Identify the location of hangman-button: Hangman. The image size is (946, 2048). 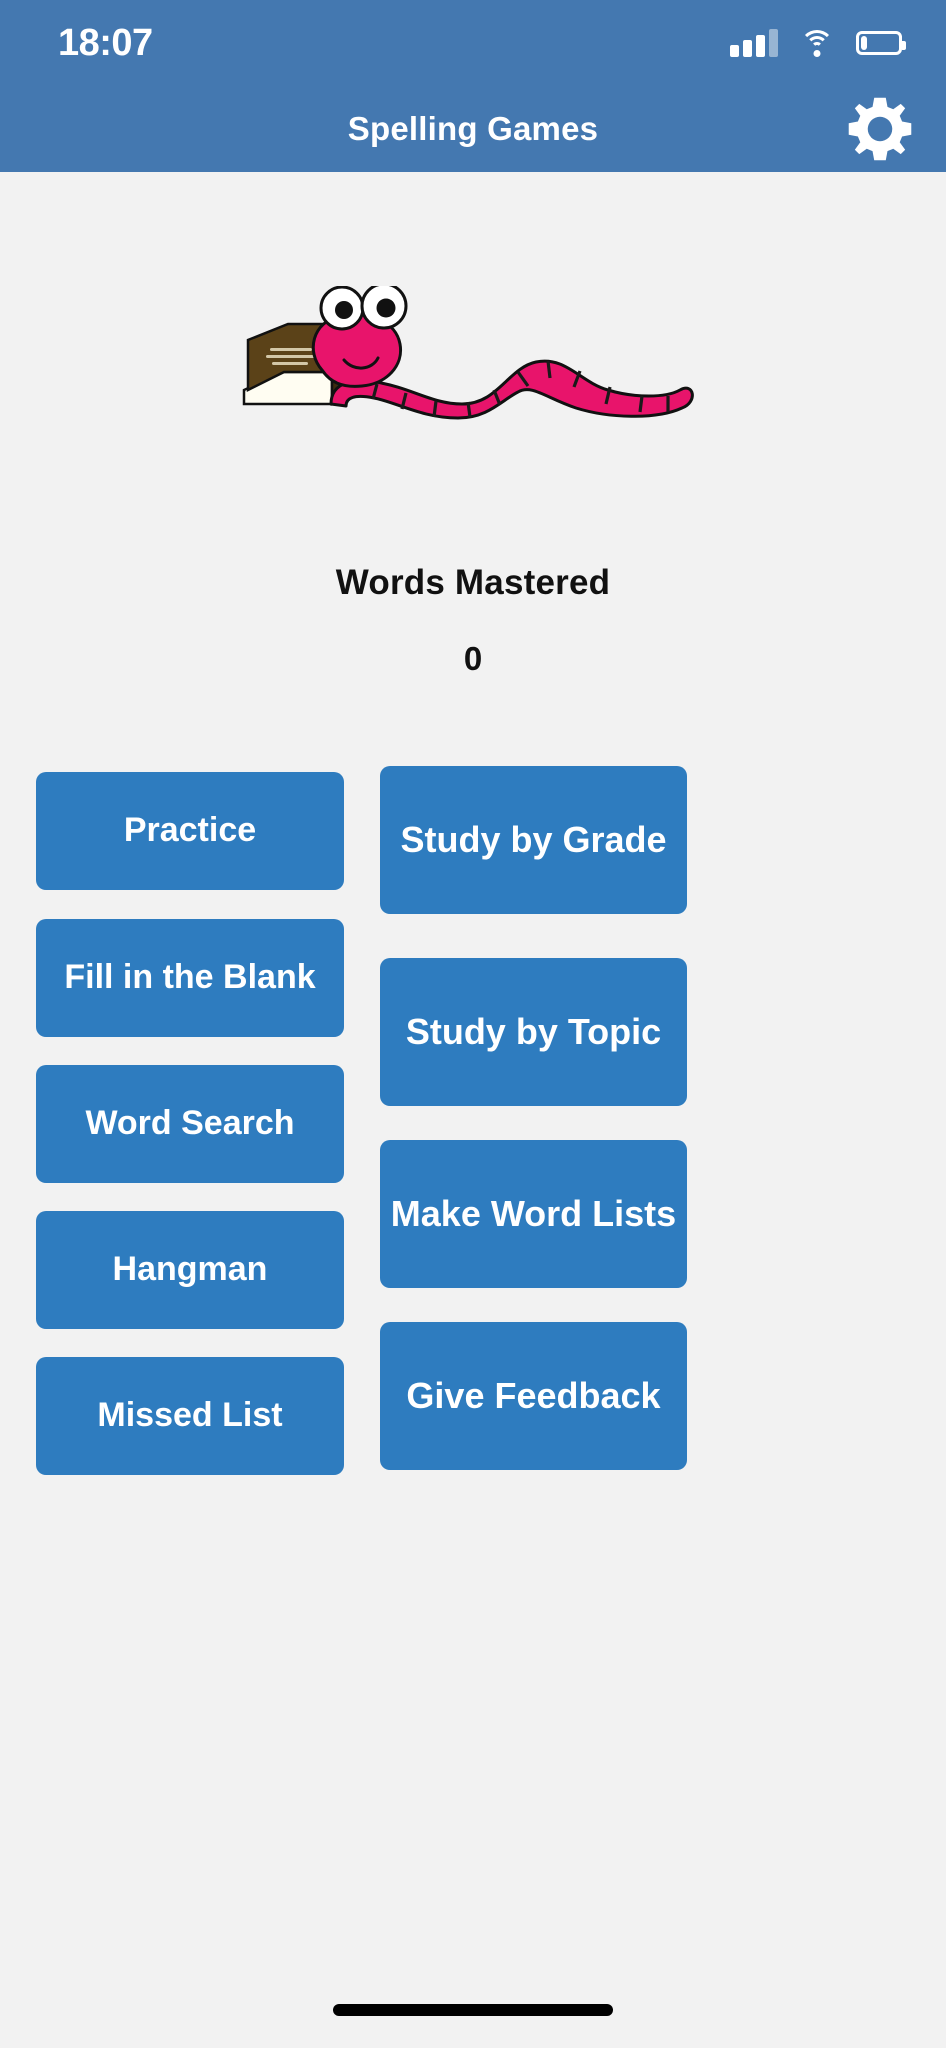
(190, 1270).